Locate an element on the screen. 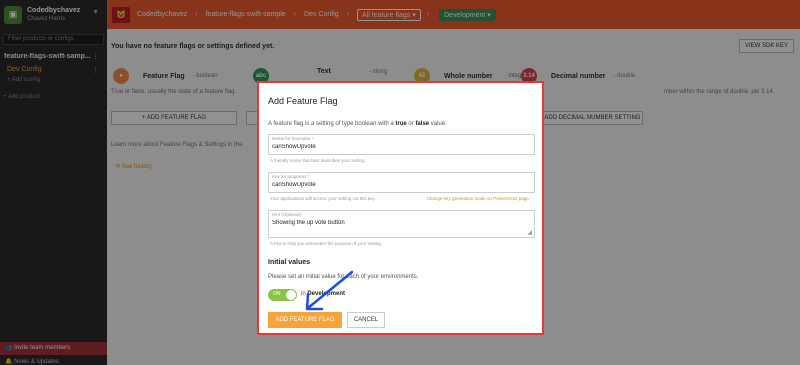  hint-field: Hint (Optional) ◢ is located at coordinates (401, 224).